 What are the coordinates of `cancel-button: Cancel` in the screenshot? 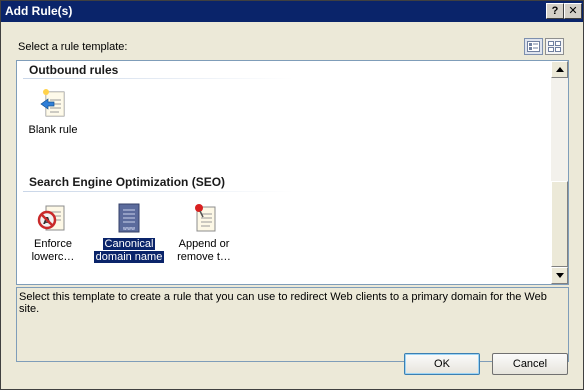 It's located at (530, 364).